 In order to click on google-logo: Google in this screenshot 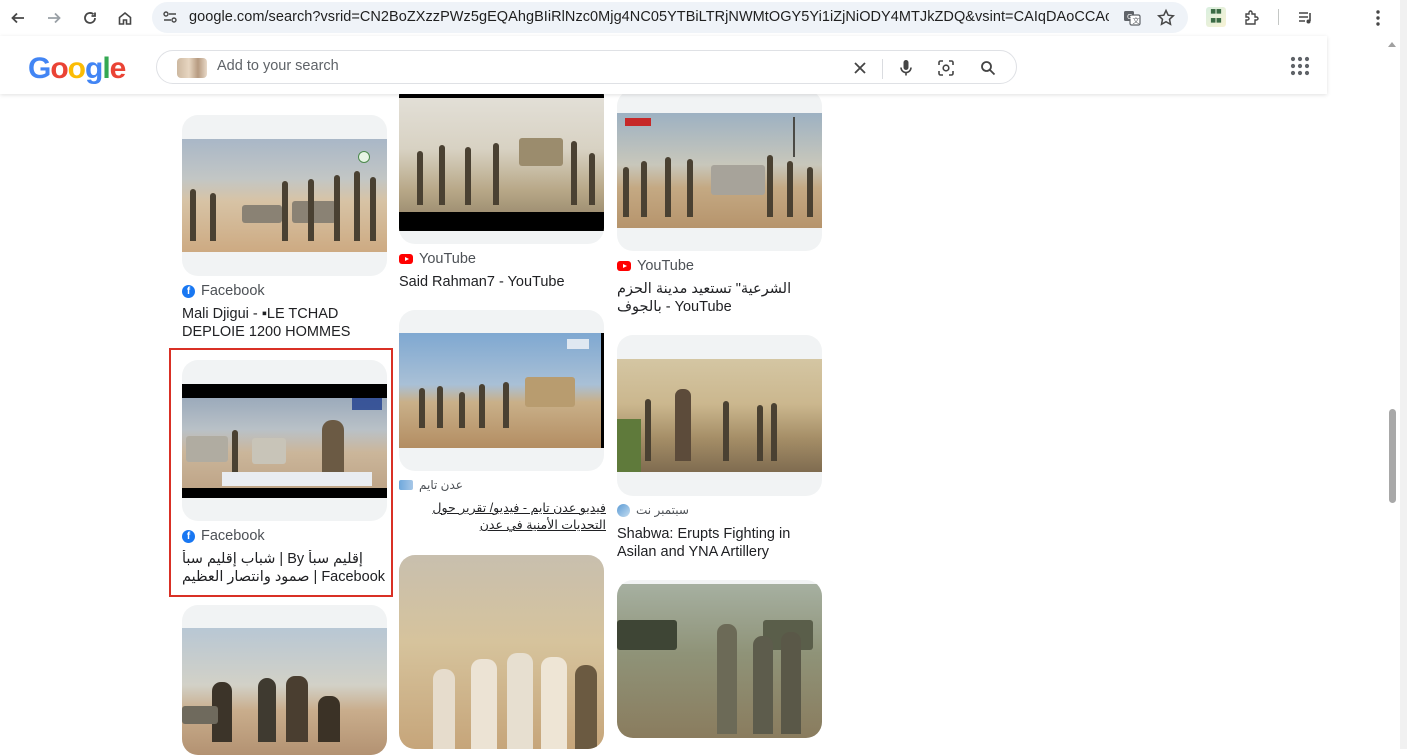, I will do `click(77, 69)`.